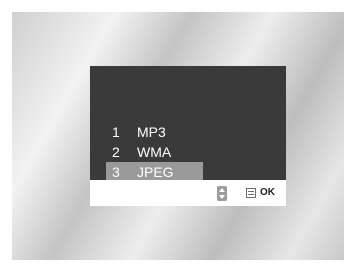 The image size is (354, 269). I want to click on menu-item-label: MP3, so click(151, 132).